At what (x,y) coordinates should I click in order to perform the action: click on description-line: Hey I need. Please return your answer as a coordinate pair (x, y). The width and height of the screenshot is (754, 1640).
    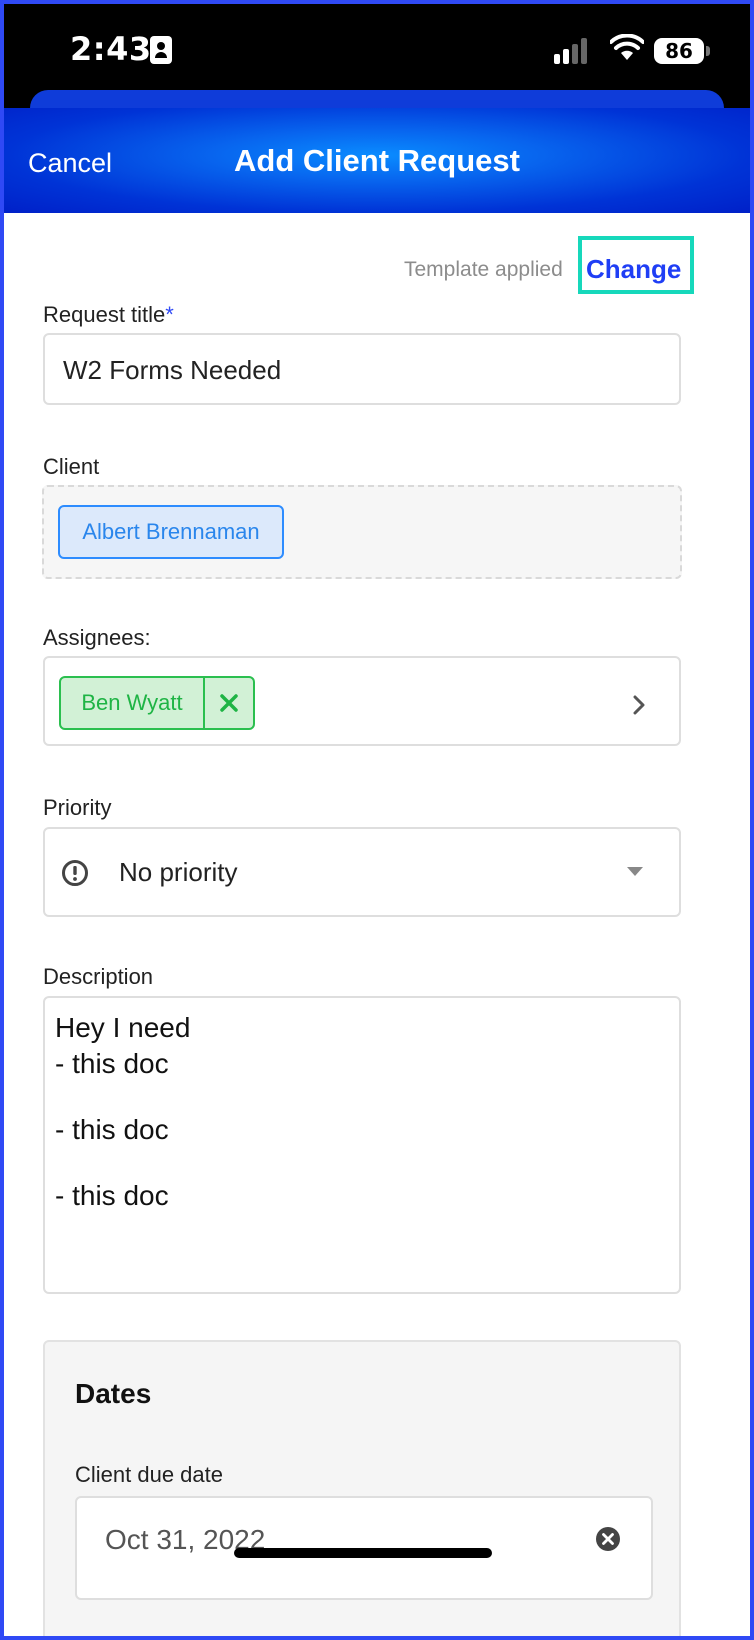
    Looking at the image, I should click on (123, 1027).